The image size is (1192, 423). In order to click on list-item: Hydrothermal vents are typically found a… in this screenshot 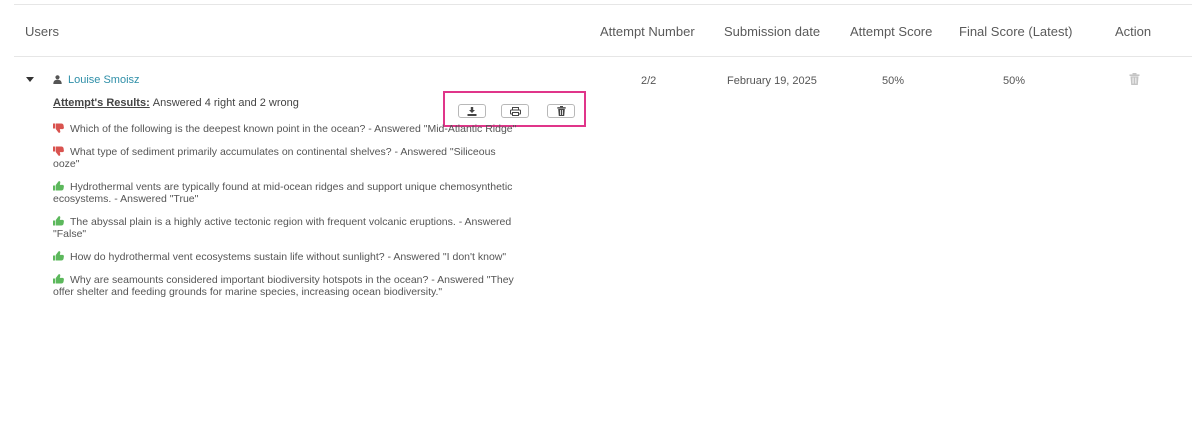, I will do `click(285, 193)`.